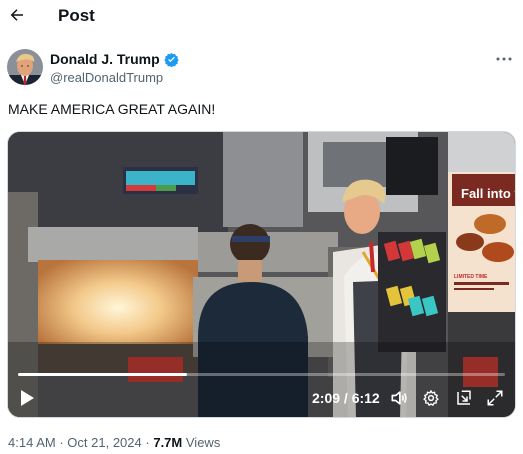  I want to click on verified-badge-icon, so click(171, 59).